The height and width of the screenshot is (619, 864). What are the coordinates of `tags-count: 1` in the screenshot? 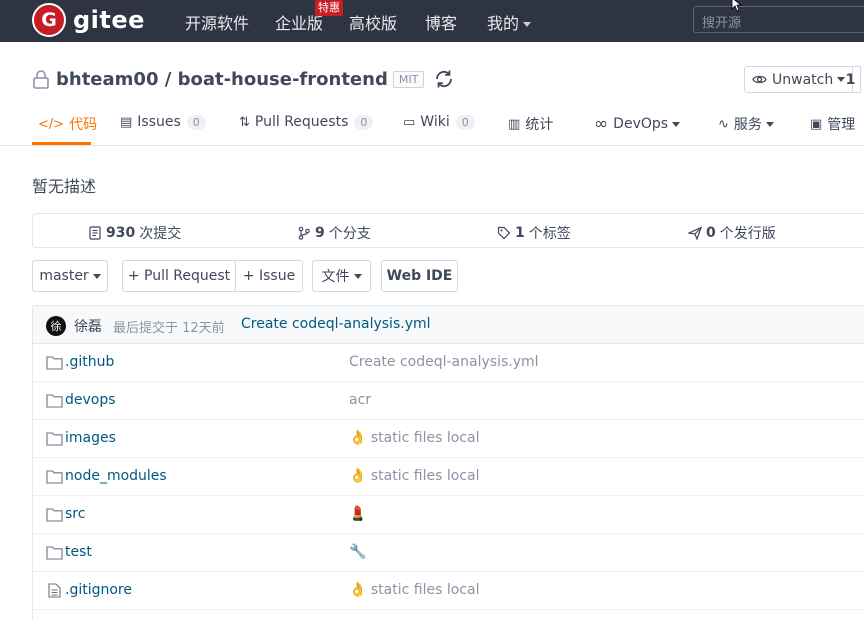 It's located at (520, 233).